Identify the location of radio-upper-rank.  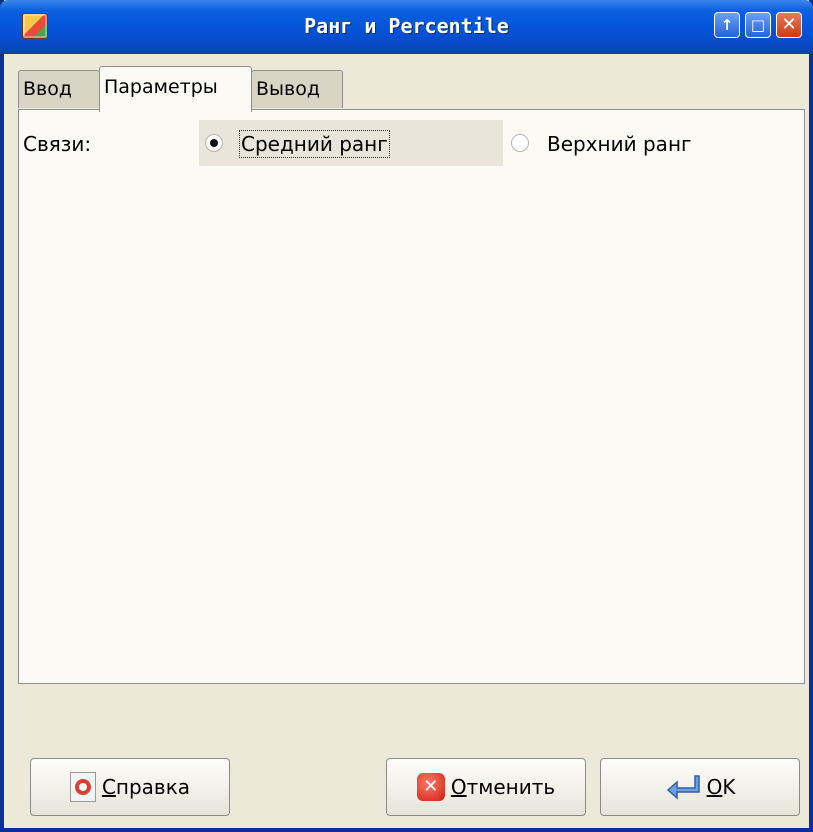
(520, 143).